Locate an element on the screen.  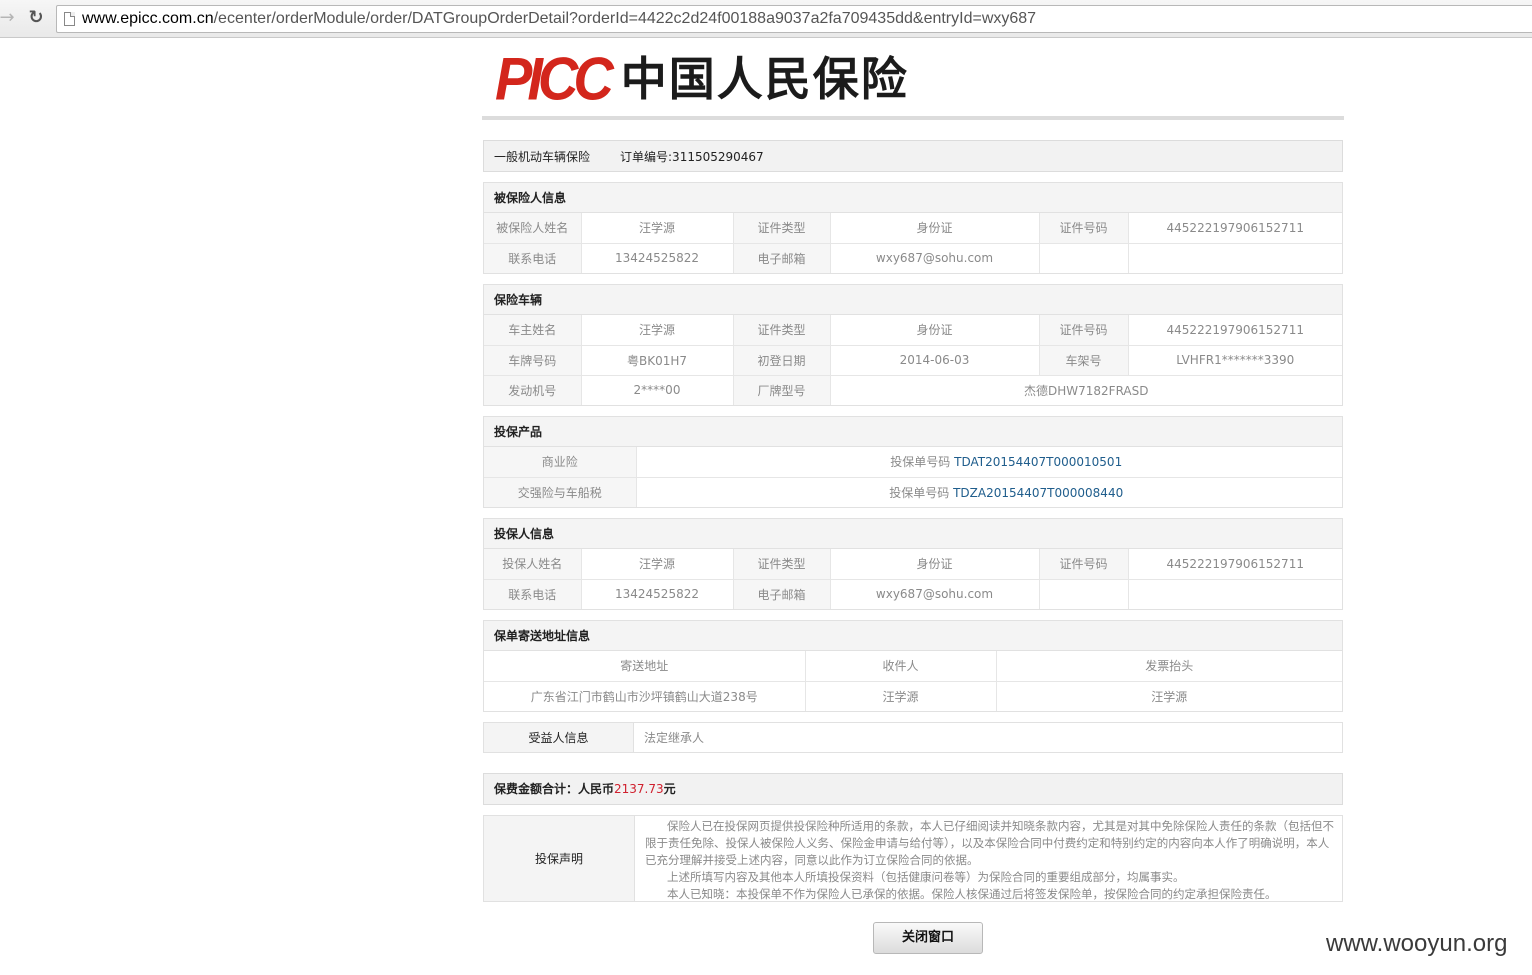
table-cell: LVHFR1*******3390 is located at coordinates (1234, 360).